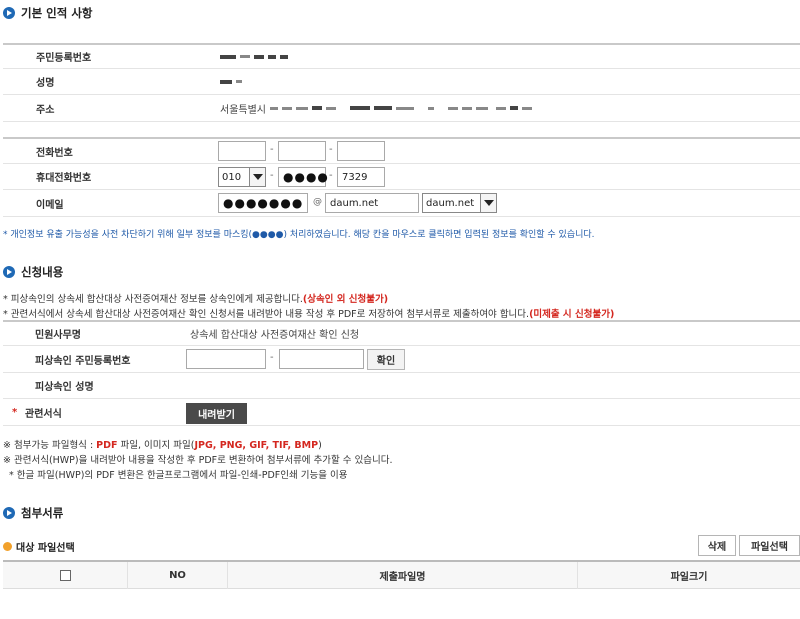  What do you see at coordinates (226, 359) in the screenshot?
I see `decedent-rrn-front-input` at bounding box center [226, 359].